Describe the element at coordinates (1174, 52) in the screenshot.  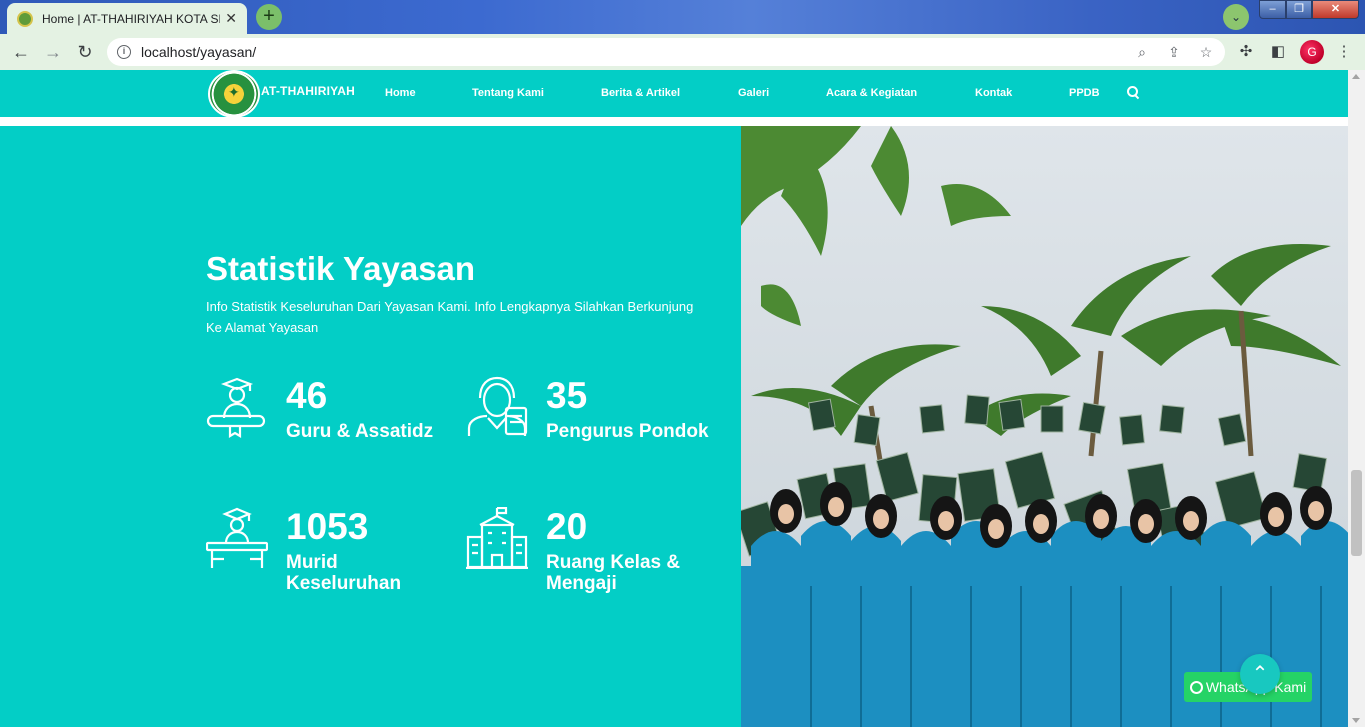
I see `share-icon: ⇪` at that location.